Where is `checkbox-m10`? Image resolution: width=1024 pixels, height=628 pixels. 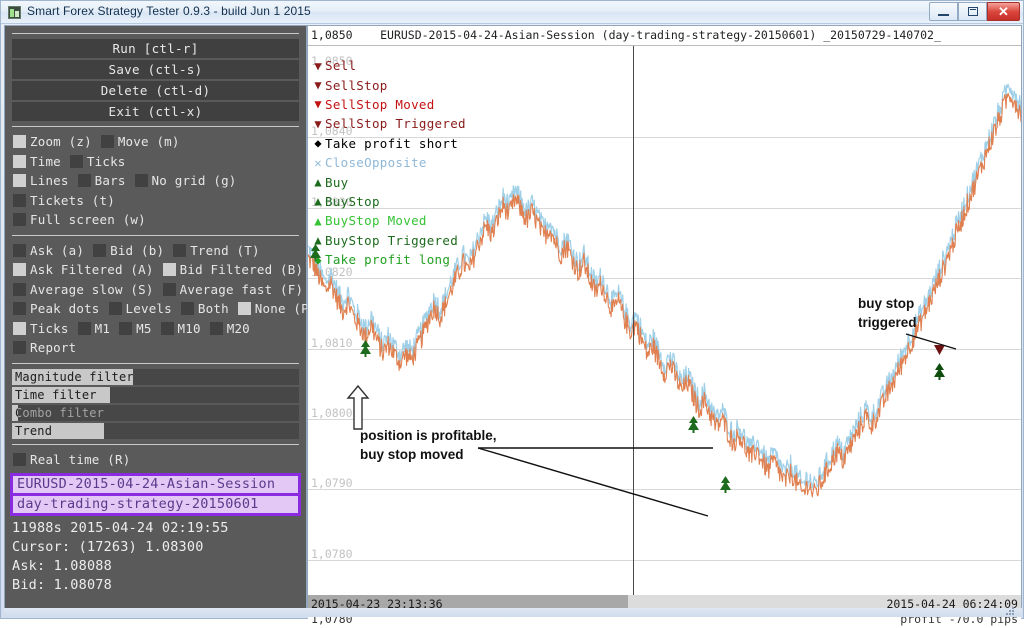
checkbox-m10 is located at coordinates (167, 328).